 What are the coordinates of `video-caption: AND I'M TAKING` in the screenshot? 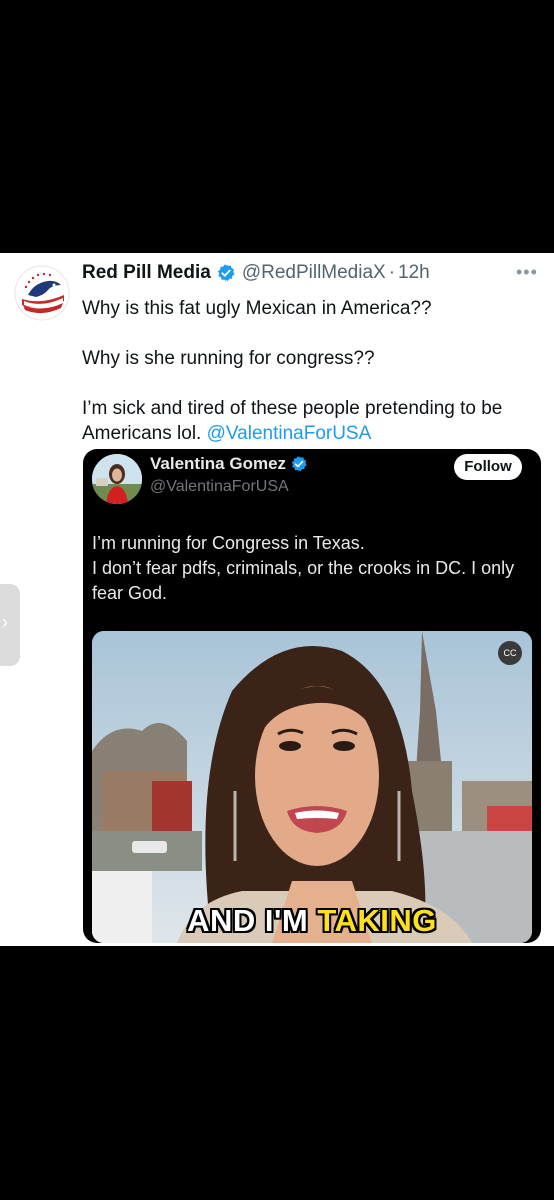 It's located at (312, 921).